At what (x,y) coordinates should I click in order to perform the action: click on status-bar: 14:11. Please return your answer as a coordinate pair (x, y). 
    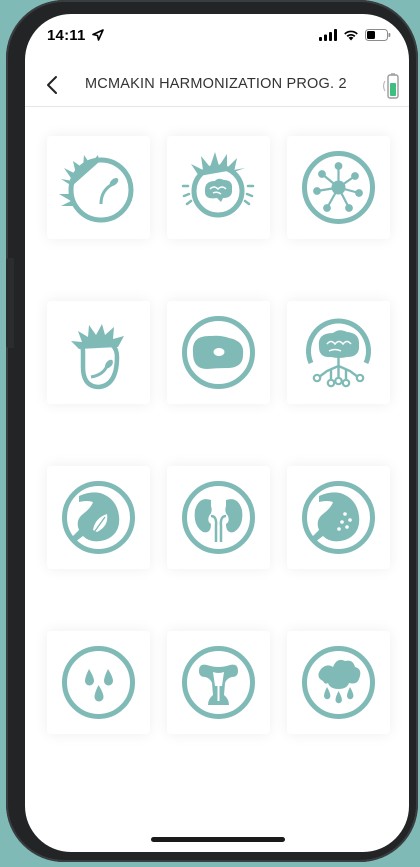
    Looking at the image, I should click on (217, 36).